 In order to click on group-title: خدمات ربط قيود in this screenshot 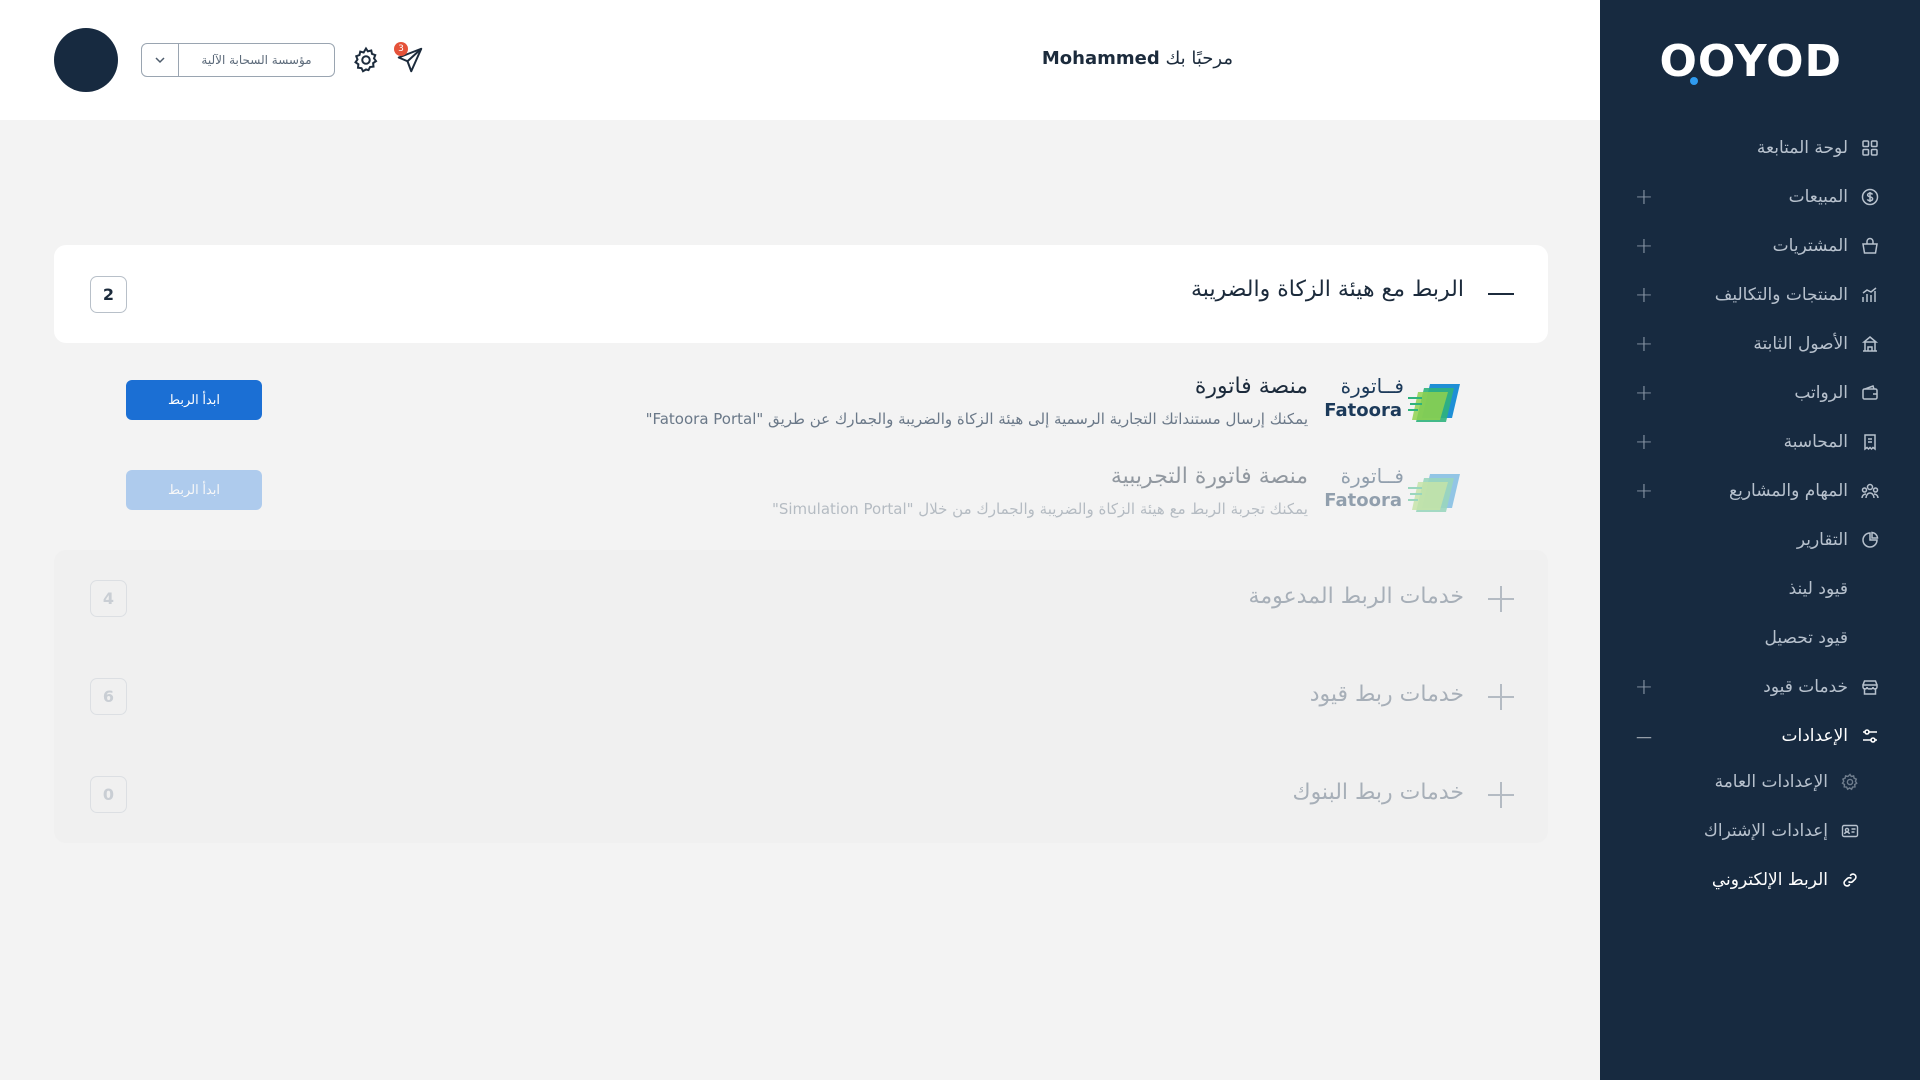, I will do `click(1386, 694)`.